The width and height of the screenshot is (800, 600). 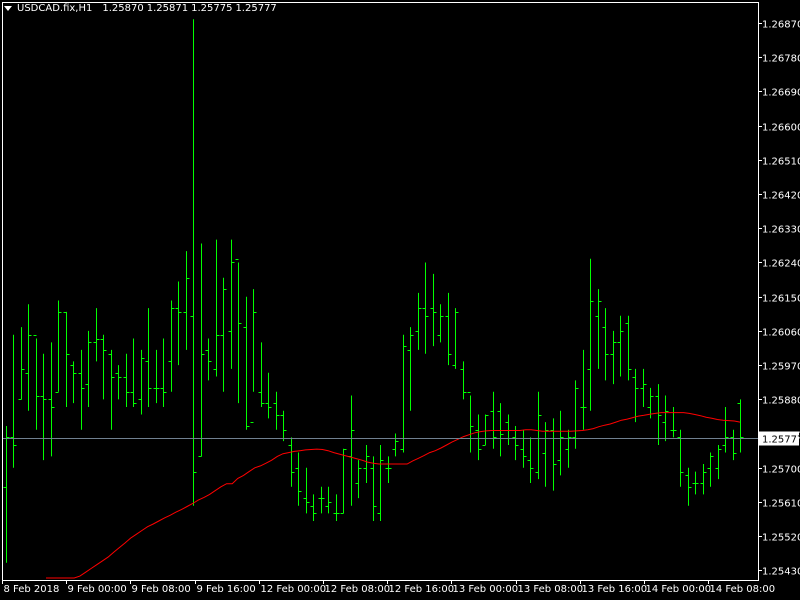 I want to click on price-tick-label: 1.26150, so click(x=781, y=299).